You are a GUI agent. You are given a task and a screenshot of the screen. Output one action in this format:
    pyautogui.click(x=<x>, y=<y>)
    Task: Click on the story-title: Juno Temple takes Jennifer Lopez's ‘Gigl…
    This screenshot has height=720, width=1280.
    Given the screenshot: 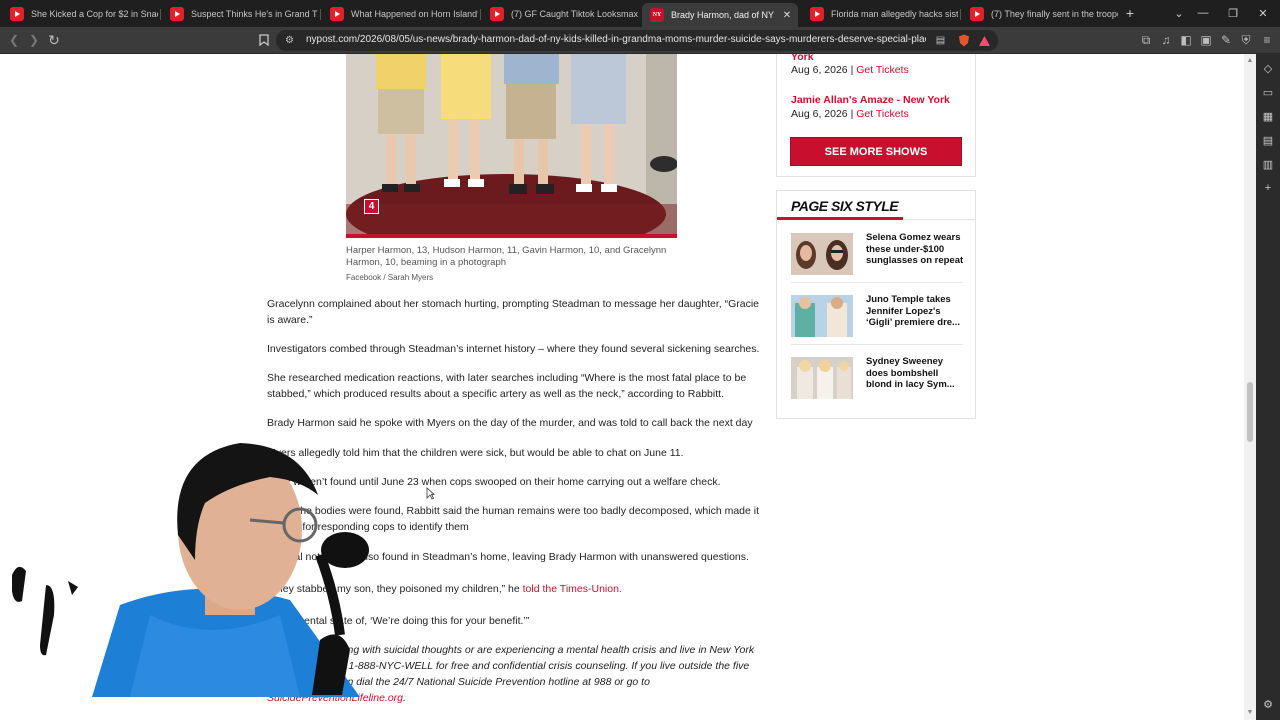 What is the action you would take?
    pyautogui.click(x=916, y=311)
    